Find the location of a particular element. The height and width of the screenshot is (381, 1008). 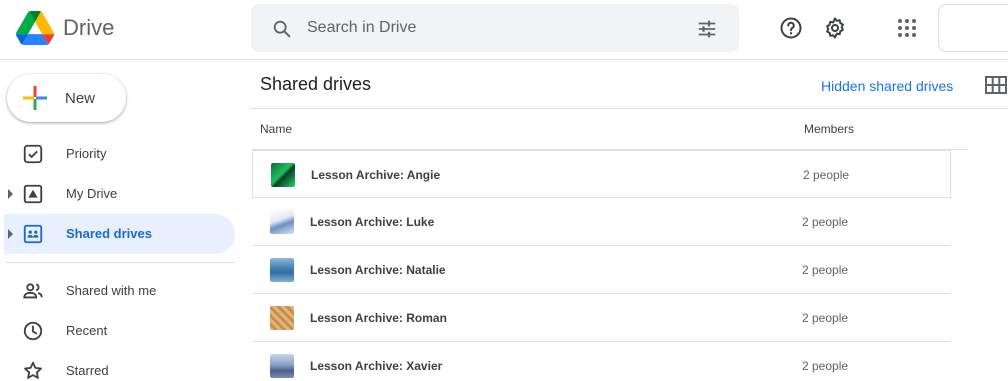

sidebar-item-label: Priority is located at coordinates (86, 153).